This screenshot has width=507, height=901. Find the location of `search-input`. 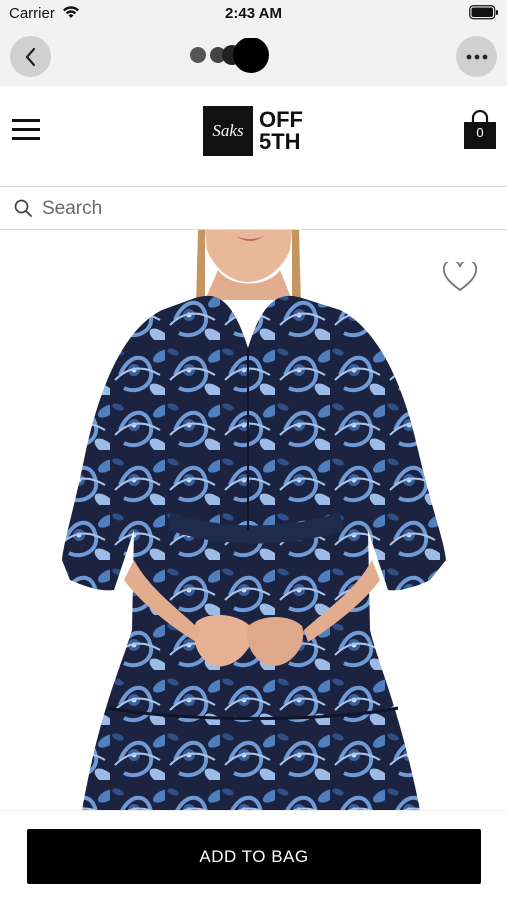

search-input is located at coordinates (262, 209).